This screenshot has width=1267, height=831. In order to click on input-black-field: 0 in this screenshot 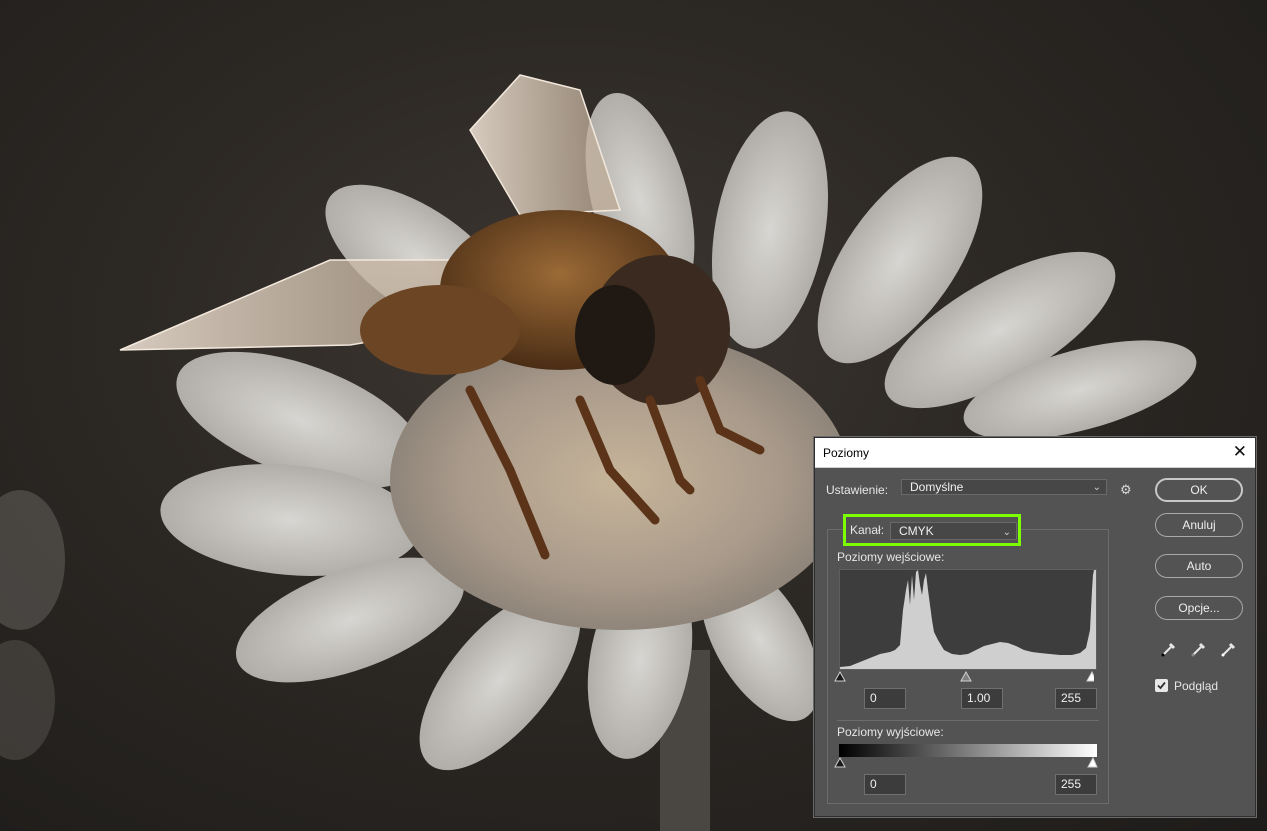, I will do `click(885, 698)`.